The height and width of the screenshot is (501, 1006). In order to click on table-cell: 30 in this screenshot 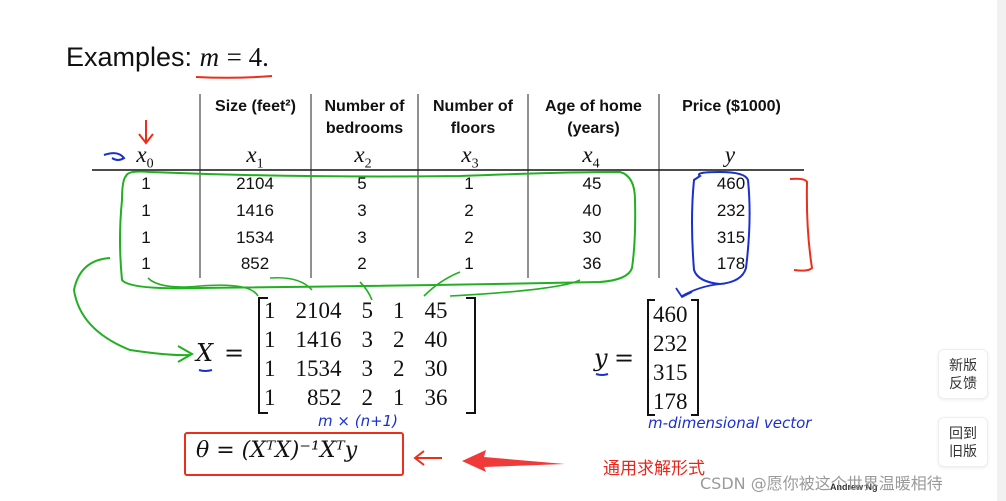, I will do `click(592, 237)`.